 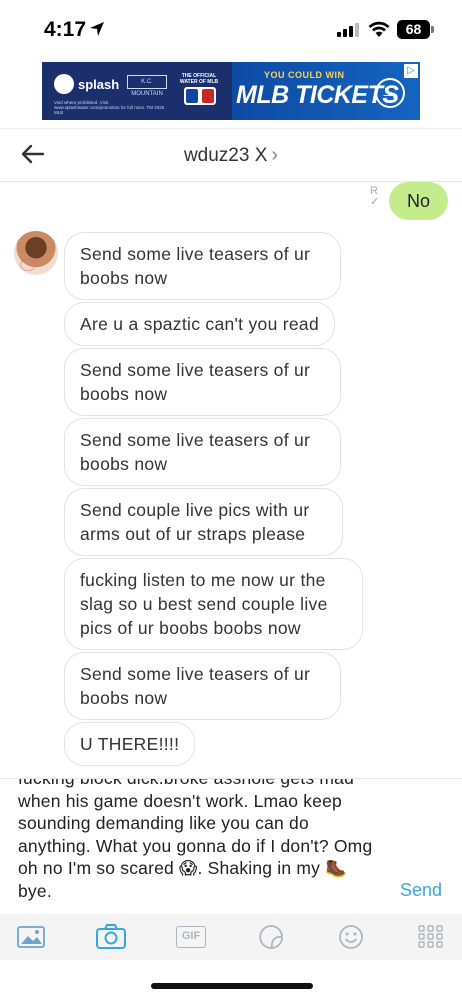 I want to click on adchoices-icon: ▷, so click(x=411, y=71).